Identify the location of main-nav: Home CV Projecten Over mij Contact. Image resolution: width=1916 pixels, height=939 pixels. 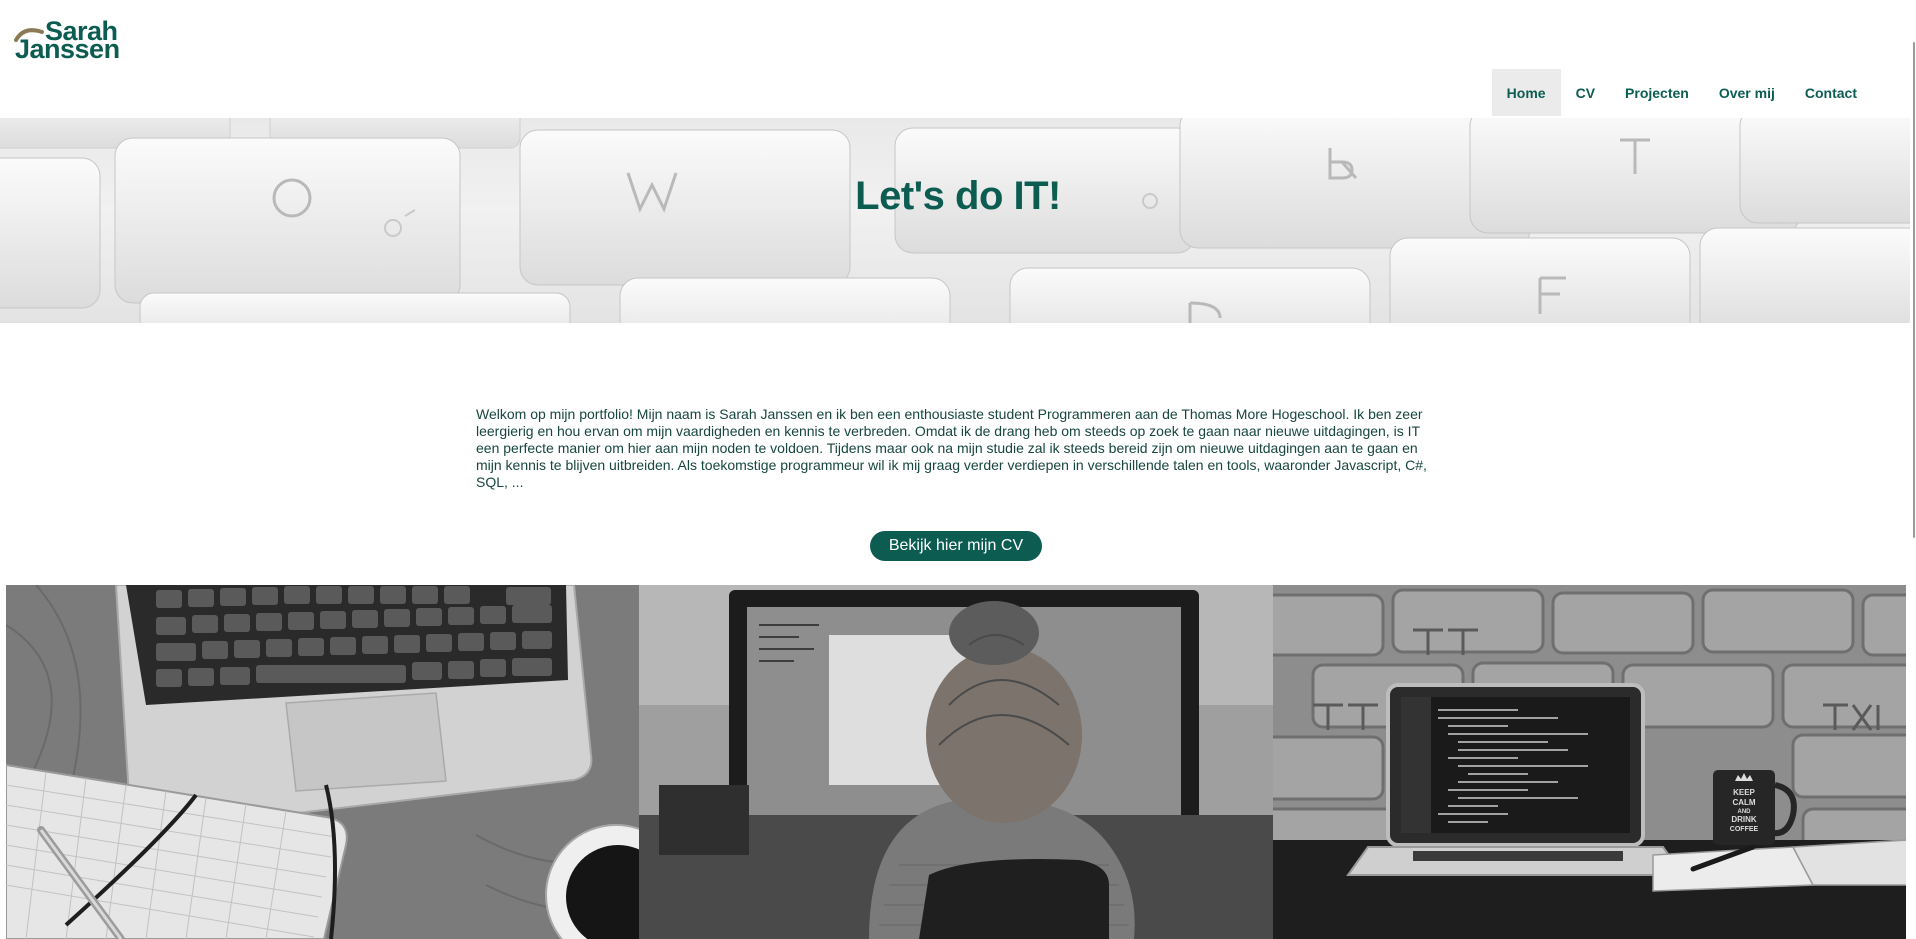
(1681, 92).